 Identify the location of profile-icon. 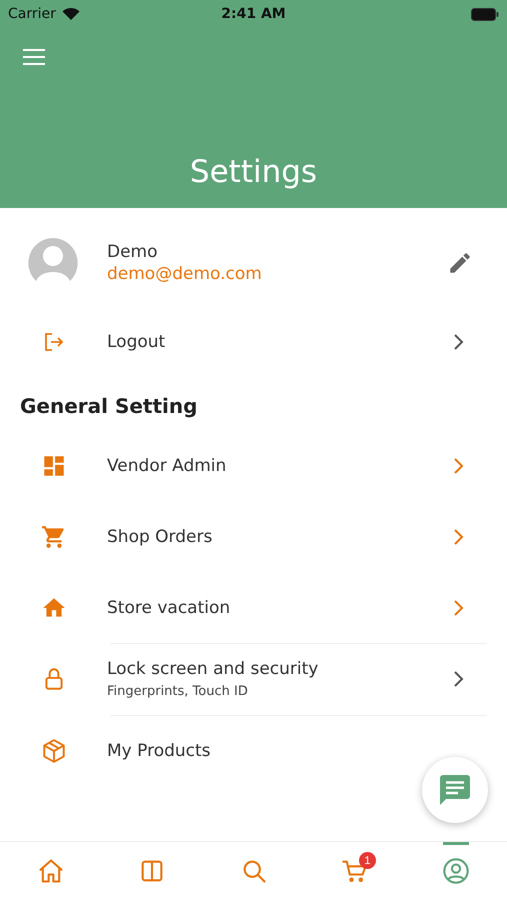
(456, 871).